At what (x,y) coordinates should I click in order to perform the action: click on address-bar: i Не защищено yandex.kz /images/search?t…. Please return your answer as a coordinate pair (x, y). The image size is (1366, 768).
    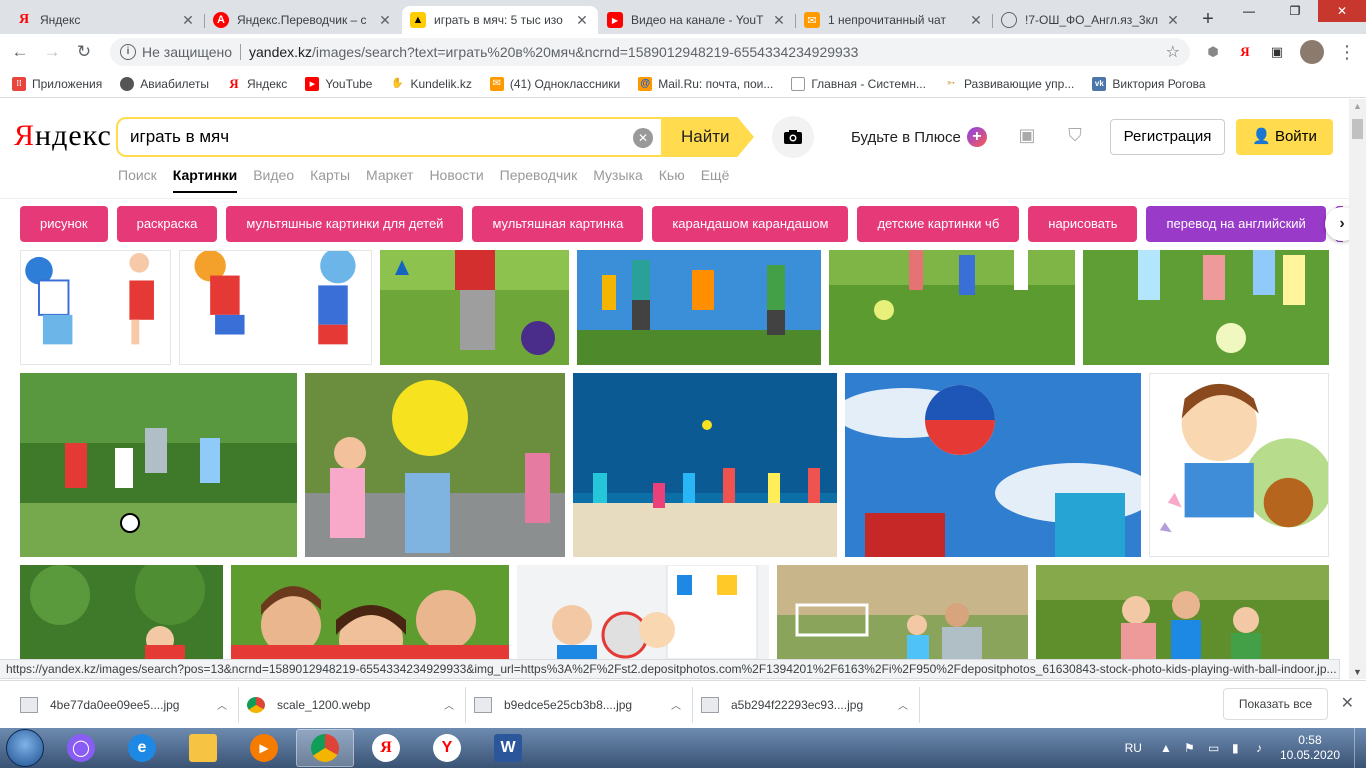
    Looking at the image, I should click on (650, 52).